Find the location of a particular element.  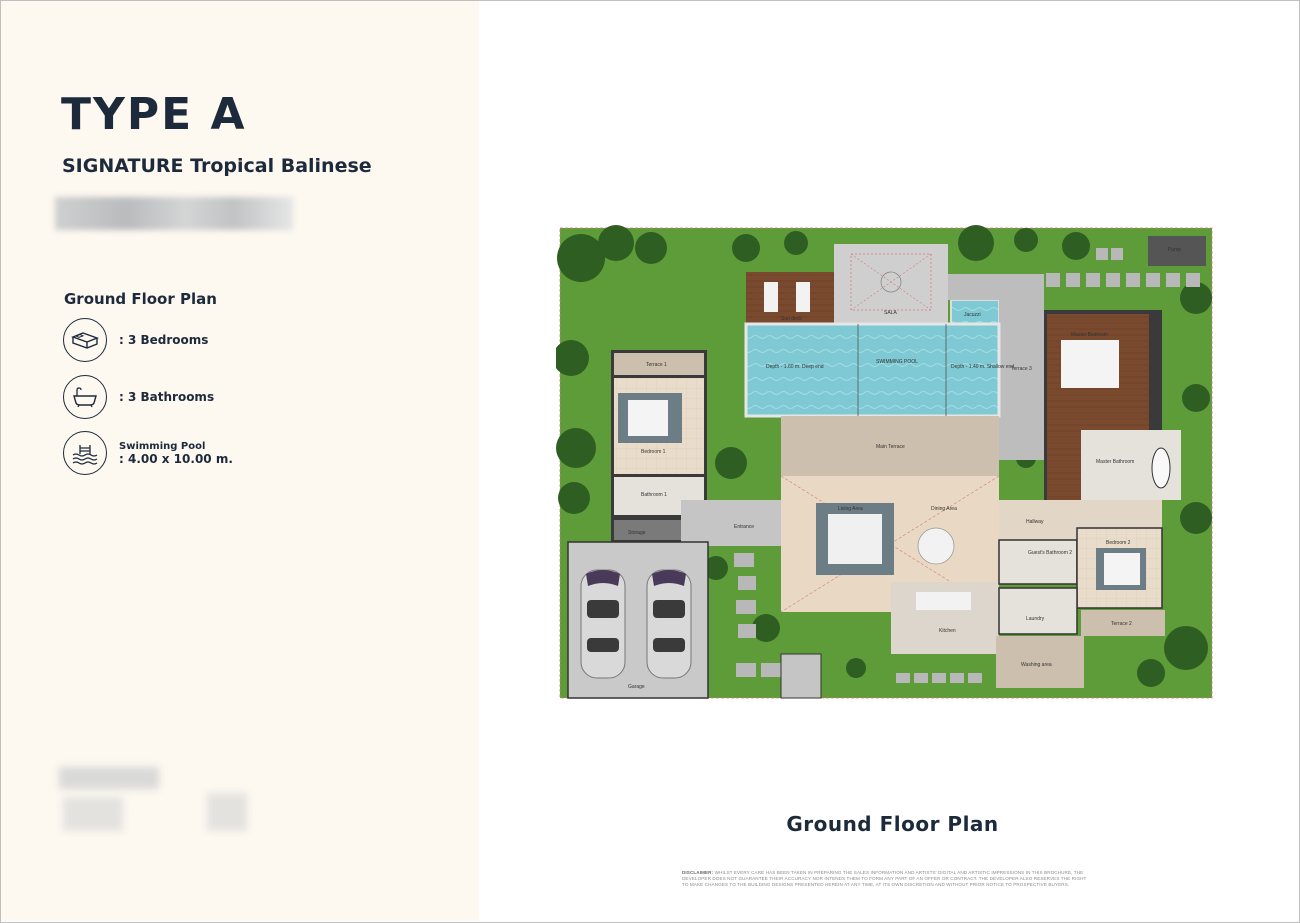

redacted-logo is located at coordinates (109, 778).